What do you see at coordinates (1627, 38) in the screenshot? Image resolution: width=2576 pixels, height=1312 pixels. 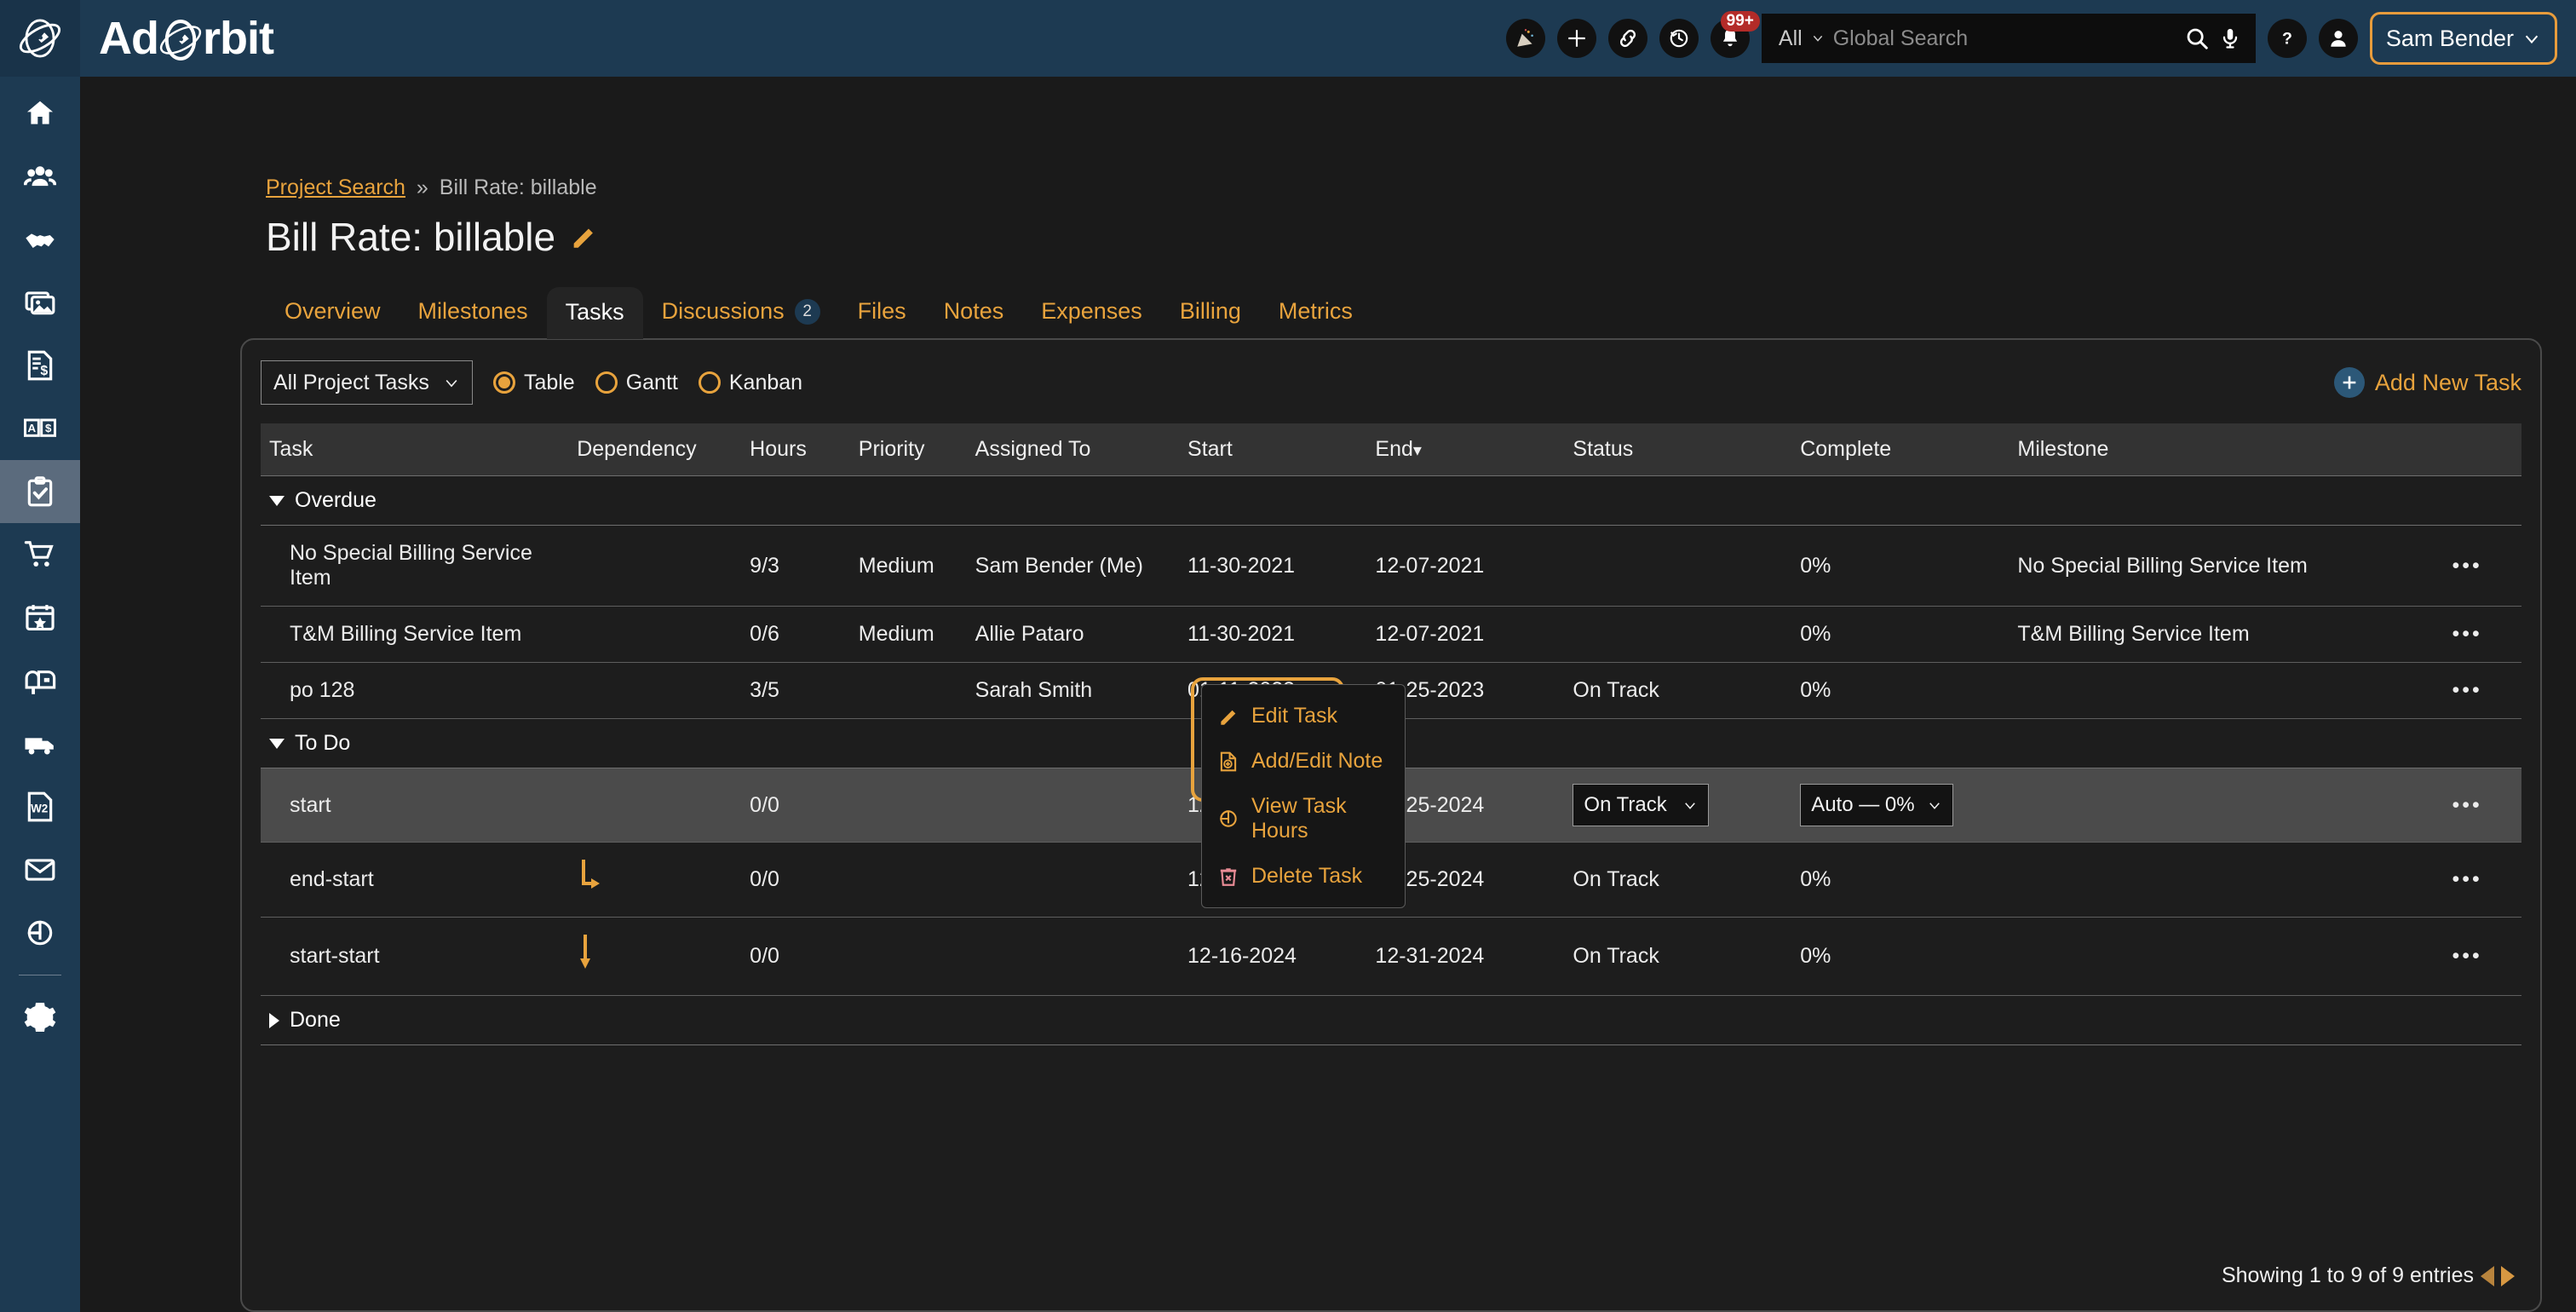 I see `link-icon` at bounding box center [1627, 38].